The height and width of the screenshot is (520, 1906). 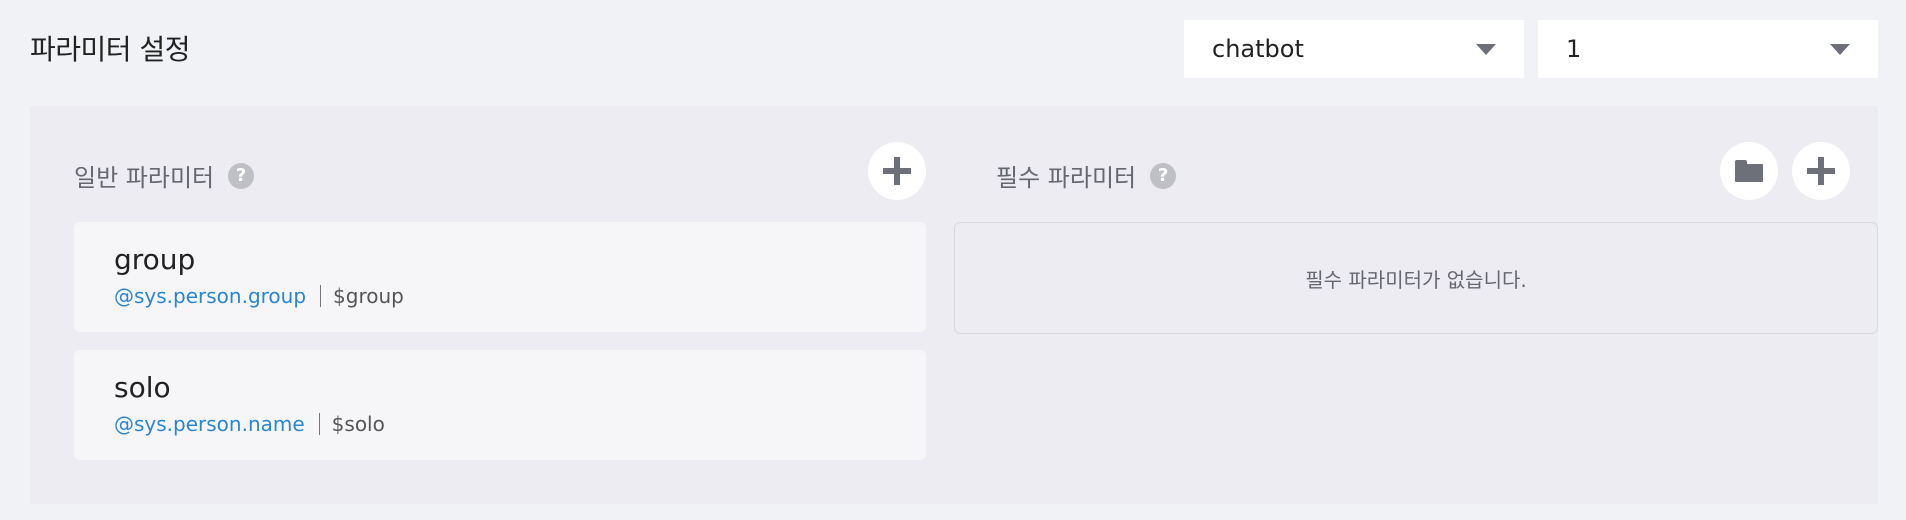 I want to click on parameter-name: solo, so click(x=142, y=387).